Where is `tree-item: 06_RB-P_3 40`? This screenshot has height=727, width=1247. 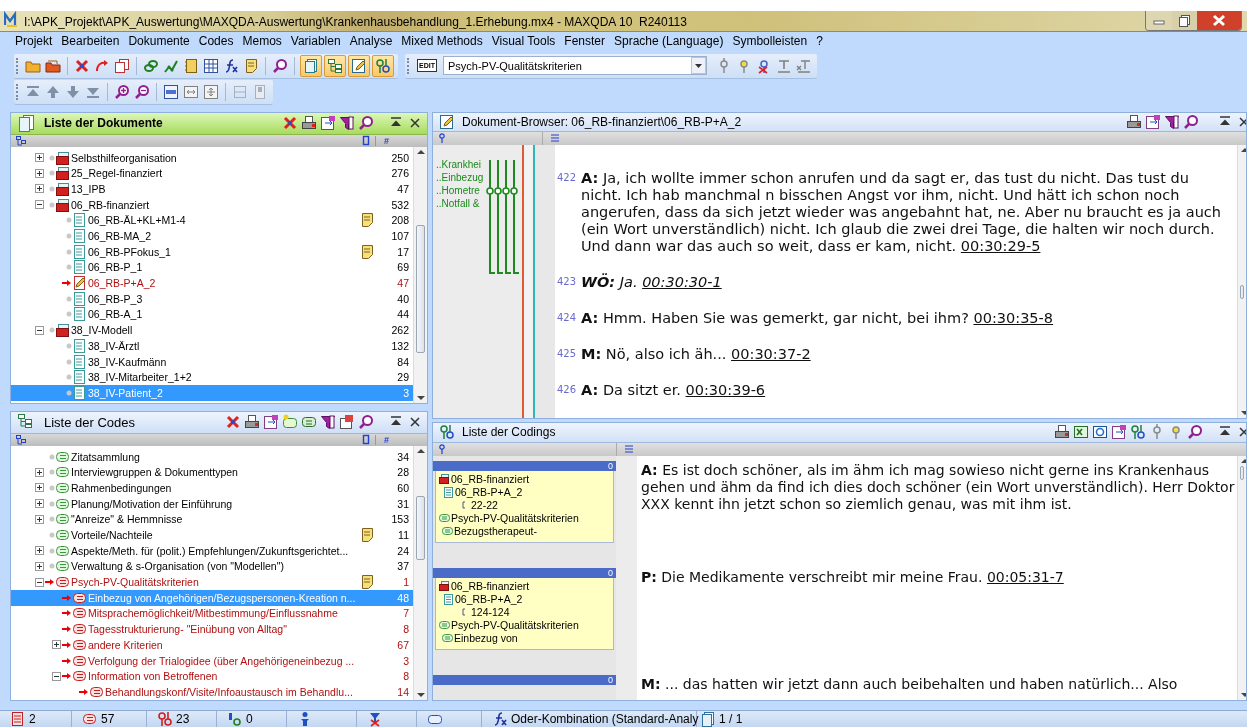
tree-item: 06_RB-P_3 40 is located at coordinates (212, 298).